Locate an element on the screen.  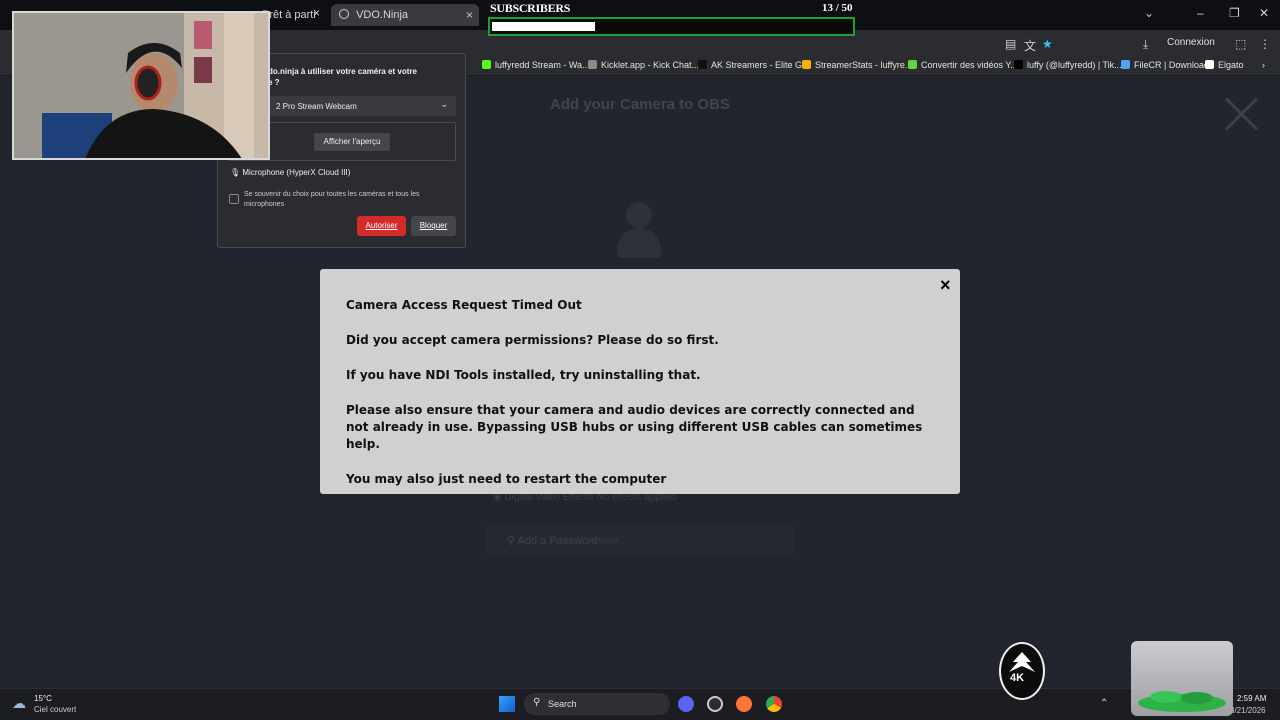
show-preview-button: Afficher l'aperçu is located at coordinates (352, 142).